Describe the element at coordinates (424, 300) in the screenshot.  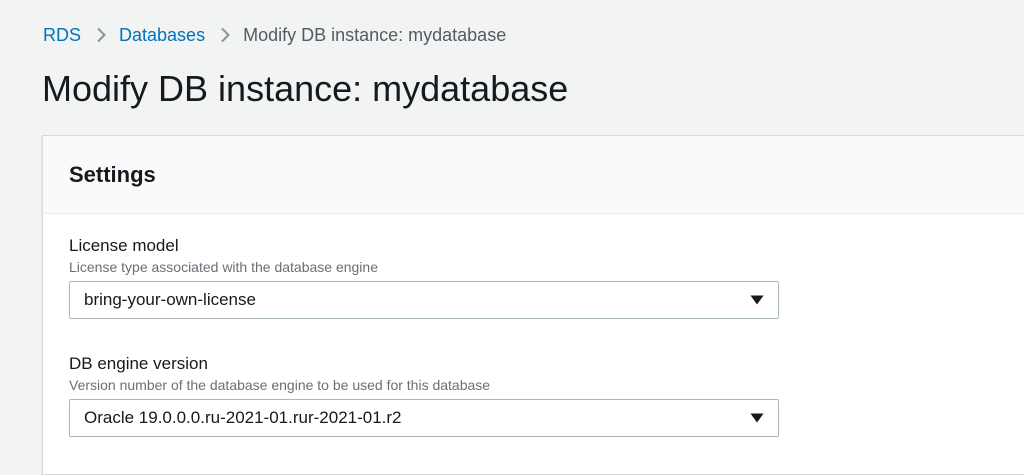
I see `license-model-select: bring-your-own-license` at that location.